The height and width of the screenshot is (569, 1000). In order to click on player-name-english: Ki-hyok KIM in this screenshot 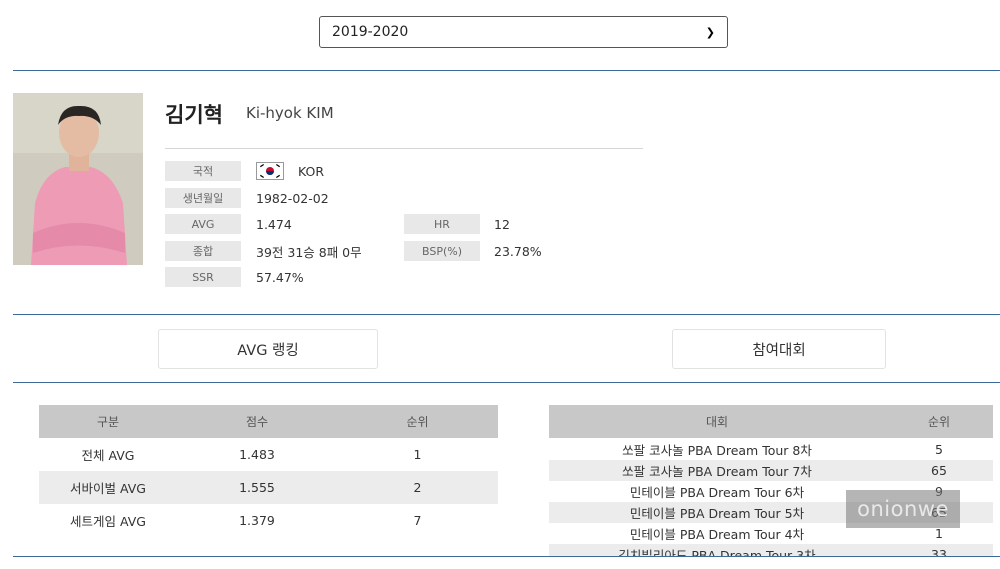, I will do `click(290, 113)`.